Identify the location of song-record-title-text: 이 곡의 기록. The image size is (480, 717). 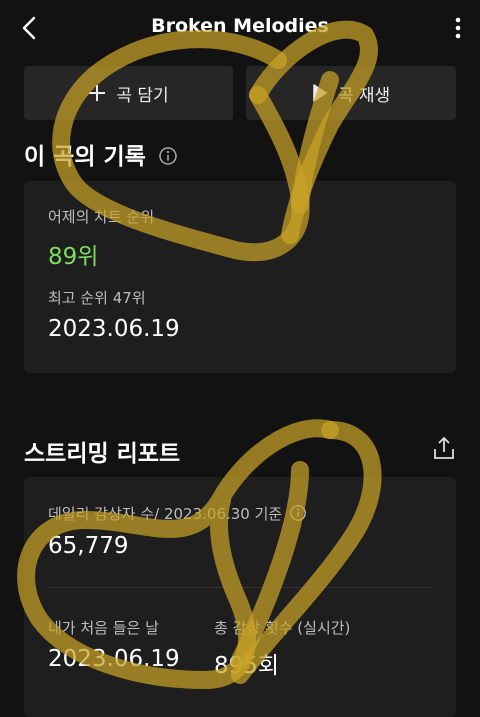
(85, 157).